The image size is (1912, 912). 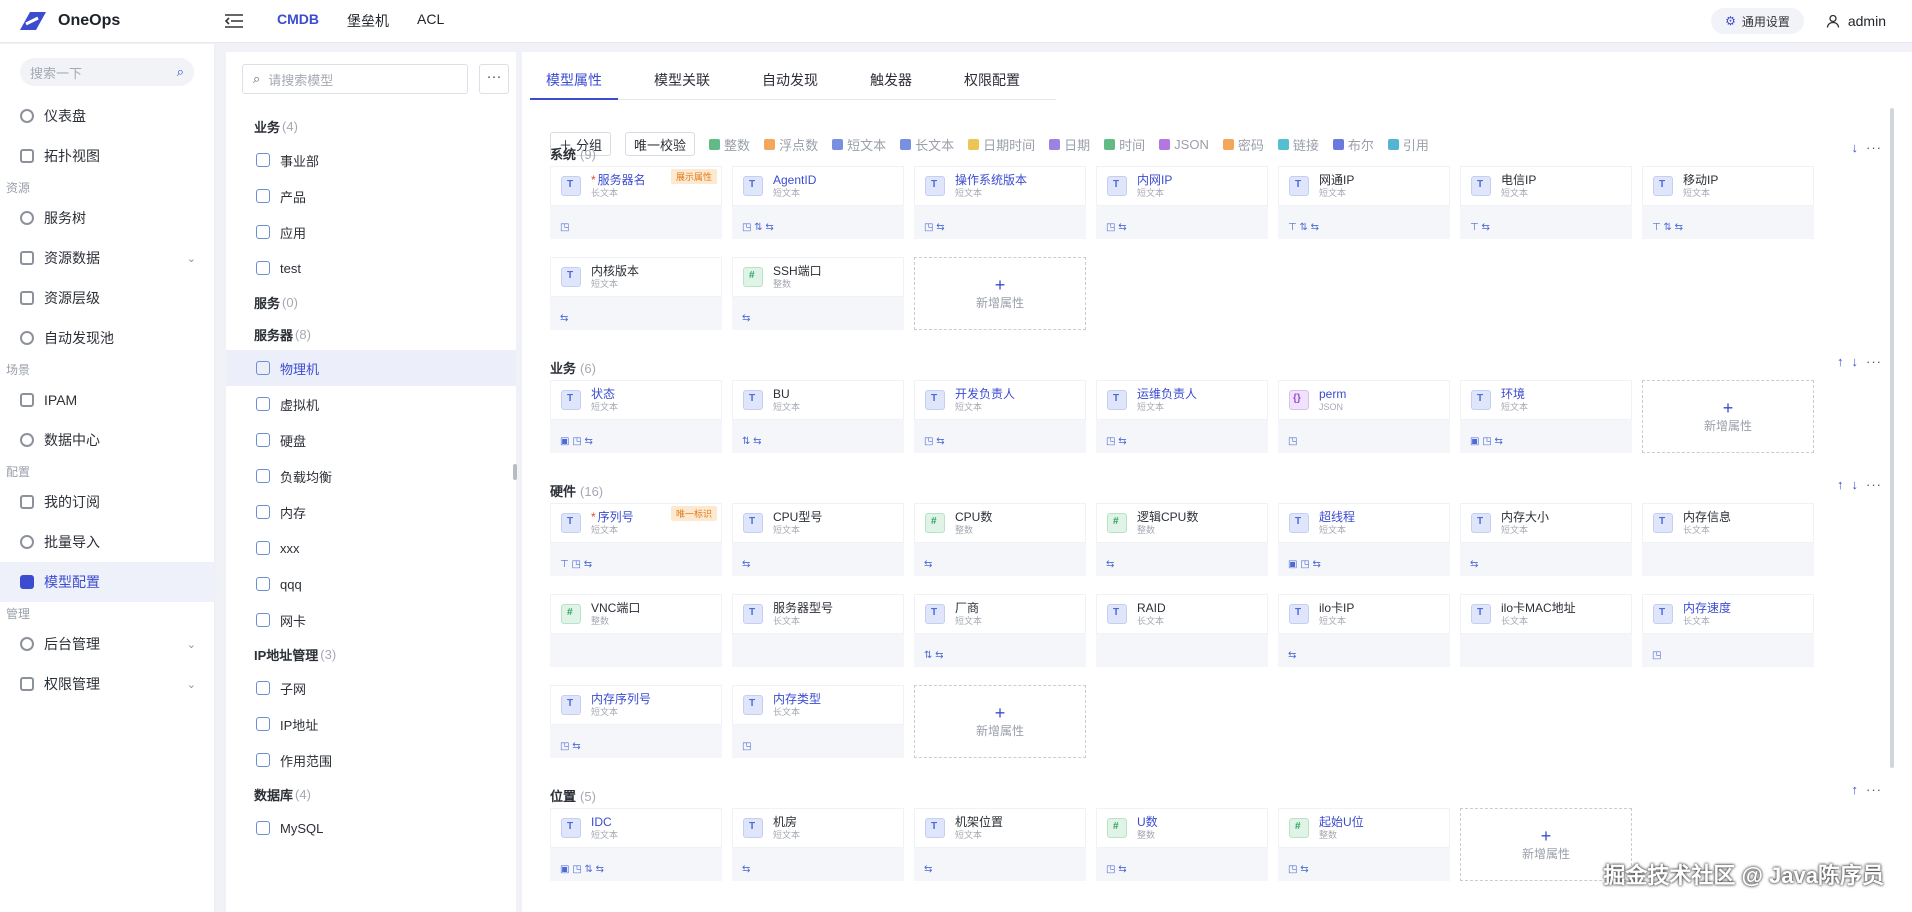 I want to click on tree-group: 业务 (4), so click(x=371, y=126).